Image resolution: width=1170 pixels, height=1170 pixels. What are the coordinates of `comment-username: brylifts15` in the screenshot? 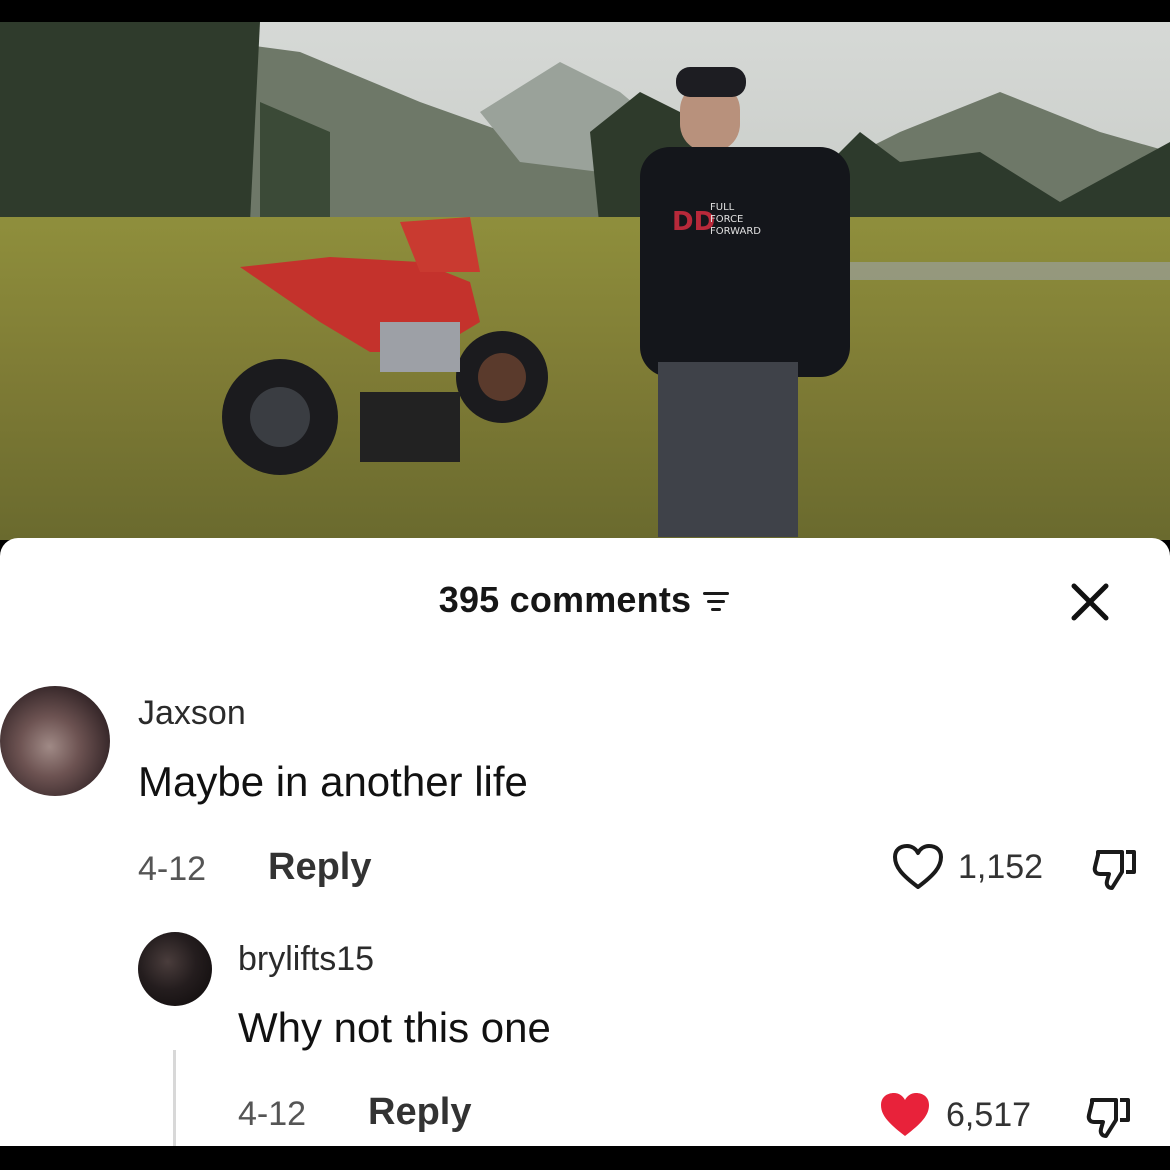 It's located at (306, 959).